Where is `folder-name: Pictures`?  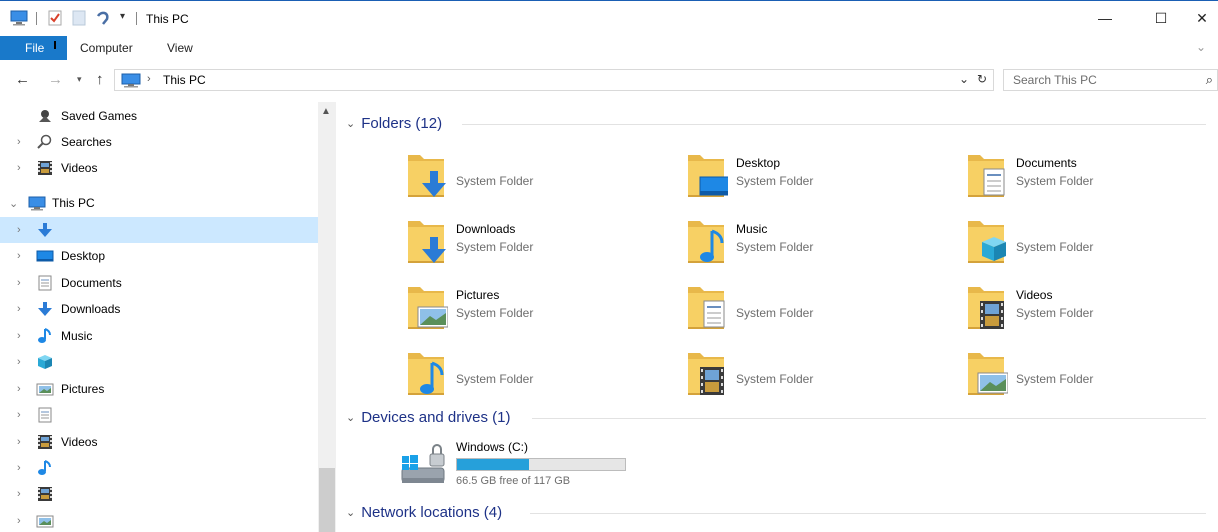 folder-name: Pictures is located at coordinates (478, 295).